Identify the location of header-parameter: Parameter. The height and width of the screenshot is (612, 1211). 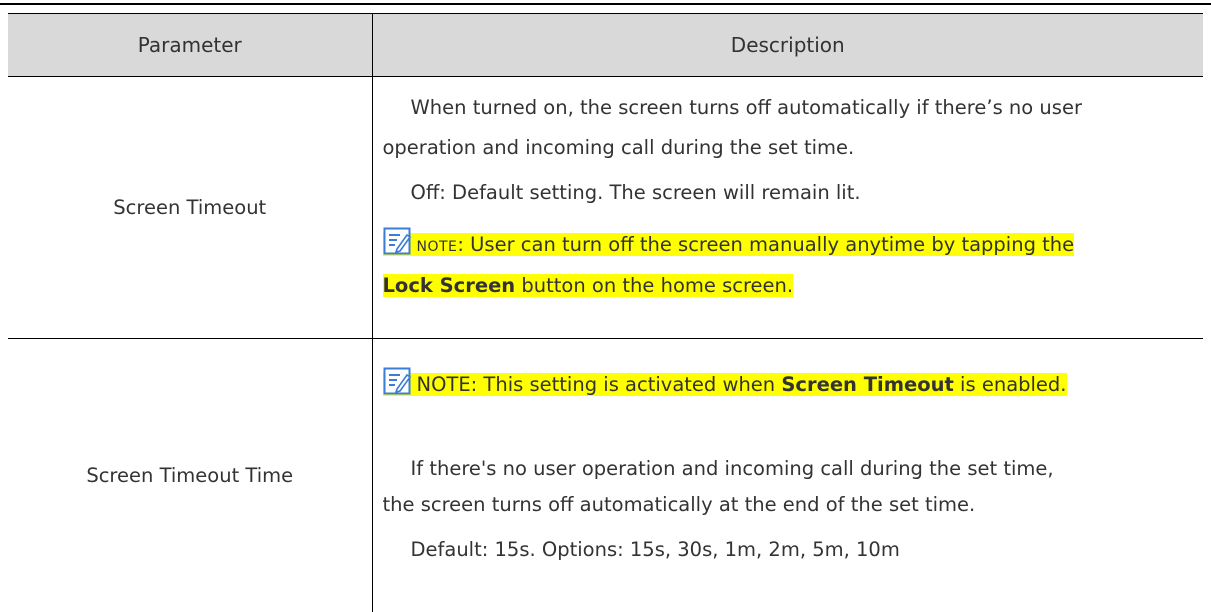
(190, 45).